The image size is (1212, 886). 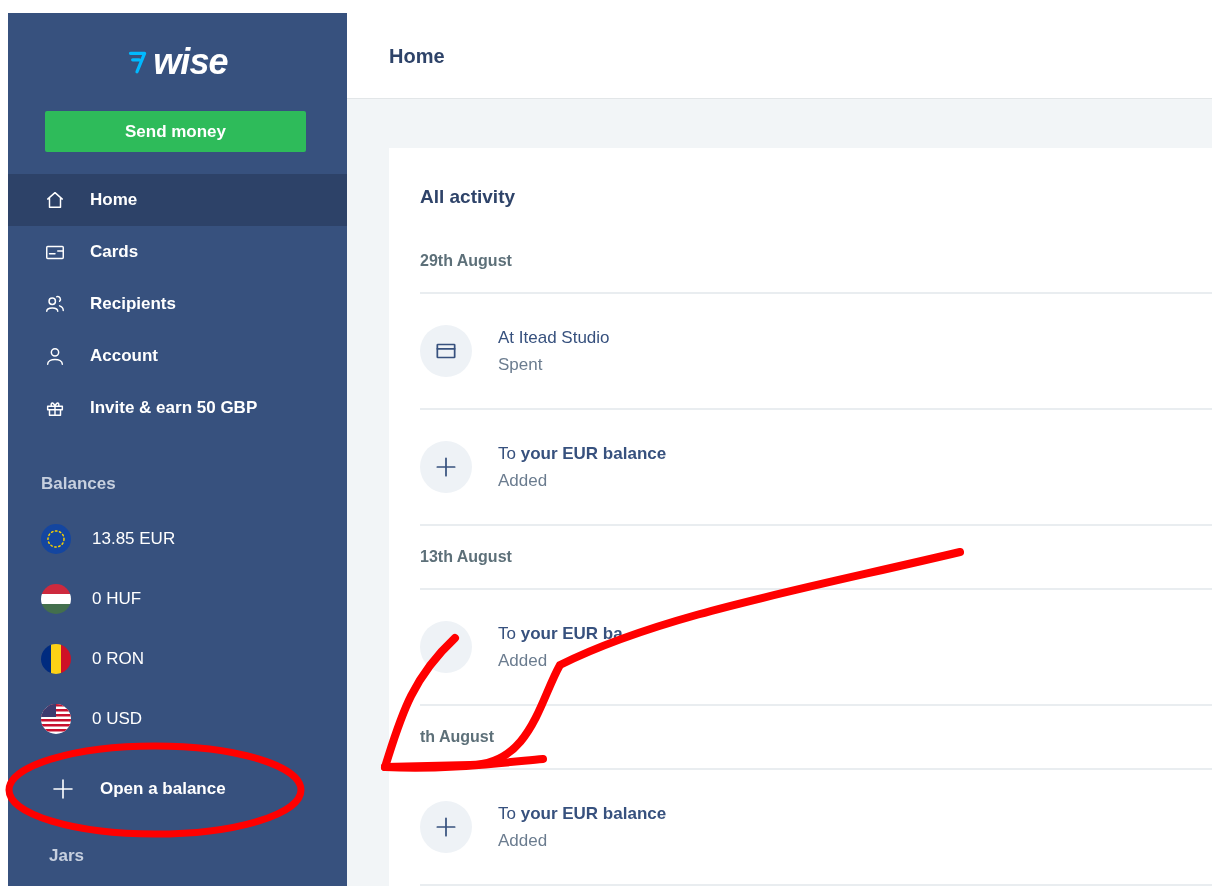 I want to click on date-heading: th August, so click(x=816, y=738).